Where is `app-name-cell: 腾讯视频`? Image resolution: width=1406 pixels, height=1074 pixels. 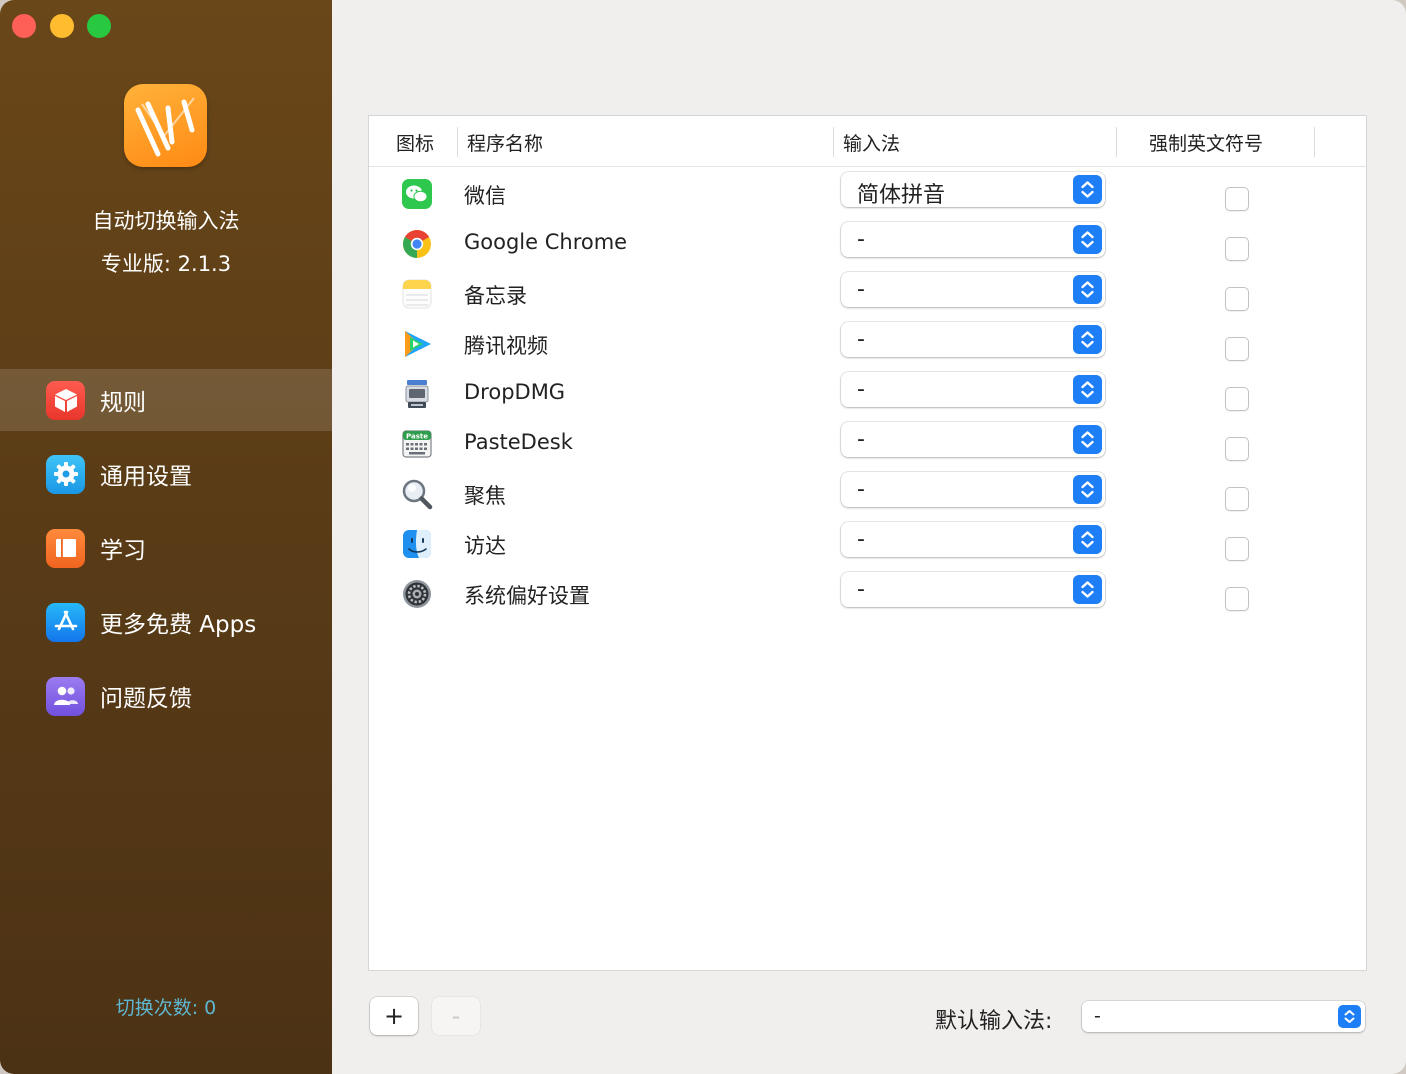
app-name-cell: 腾讯视频 is located at coordinates (506, 346).